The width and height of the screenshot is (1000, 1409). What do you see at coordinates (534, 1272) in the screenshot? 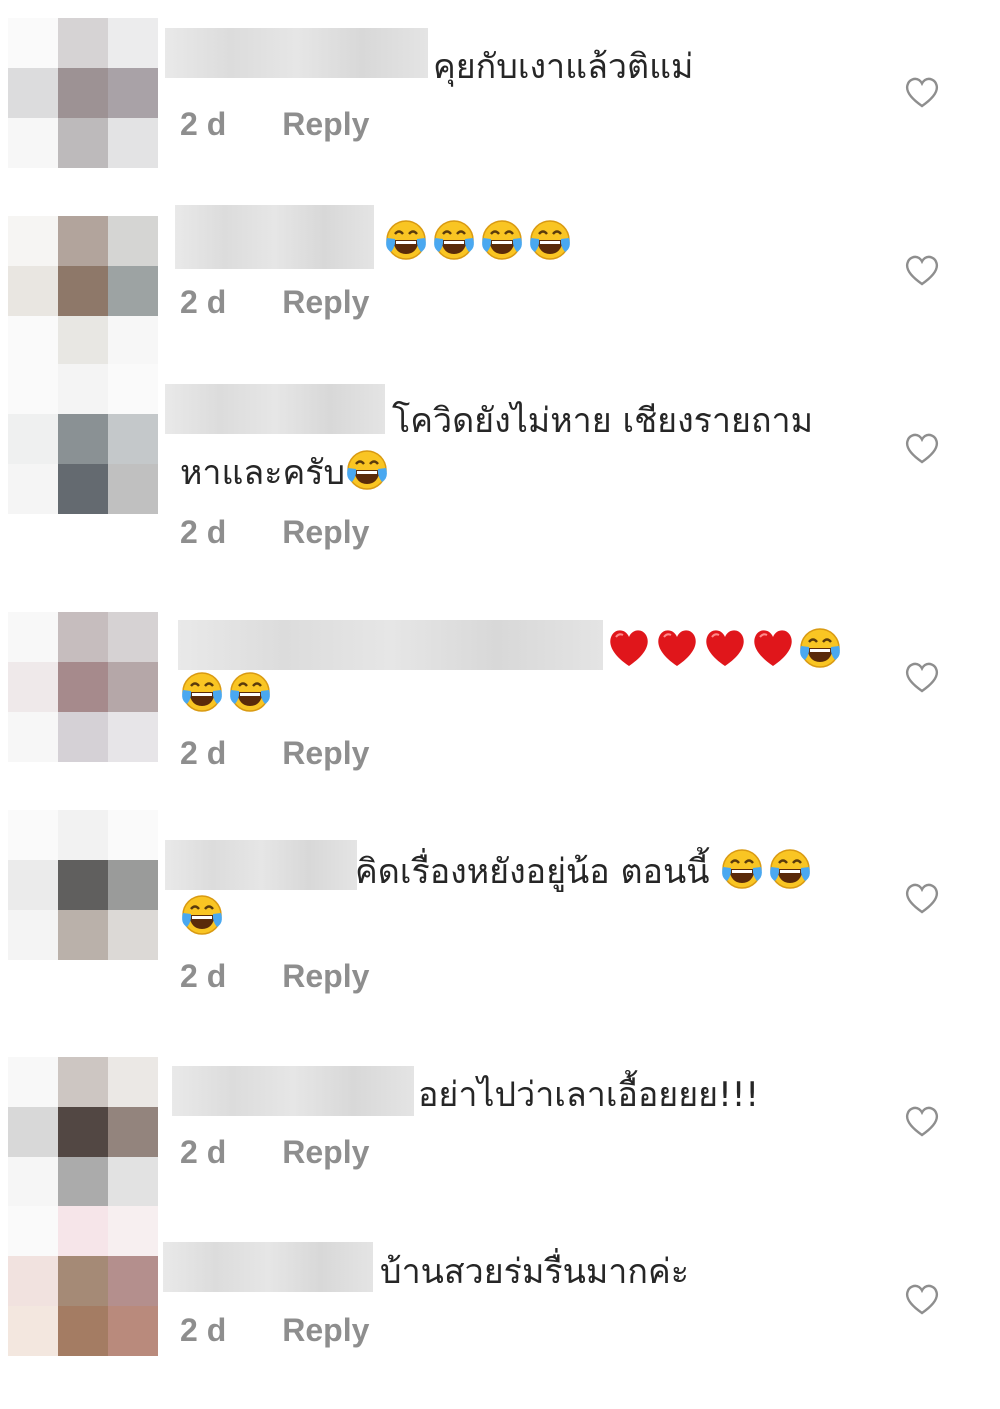
I see `comment-text: บ้านสวยร่มรื่นมากค่ะ` at bounding box center [534, 1272].